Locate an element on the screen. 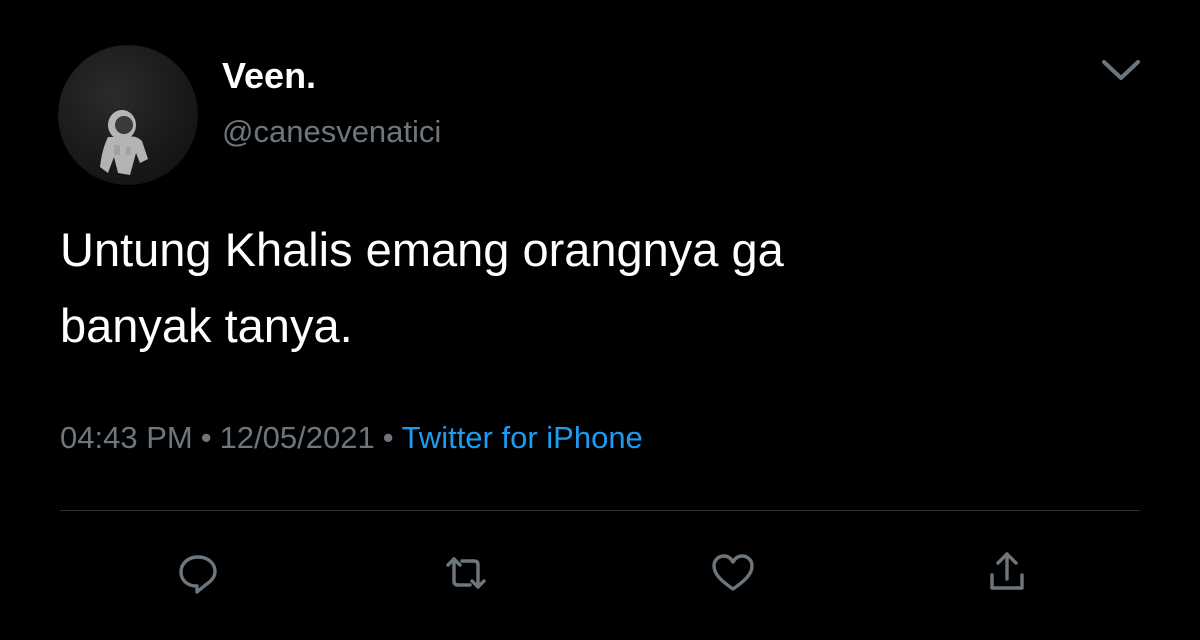 The height and width of the screenshot is (640, 1200). tweet-meta: 04:43 PM • 12/05/2021 • Twitter for iPhone is located at coordinates (351, 438).